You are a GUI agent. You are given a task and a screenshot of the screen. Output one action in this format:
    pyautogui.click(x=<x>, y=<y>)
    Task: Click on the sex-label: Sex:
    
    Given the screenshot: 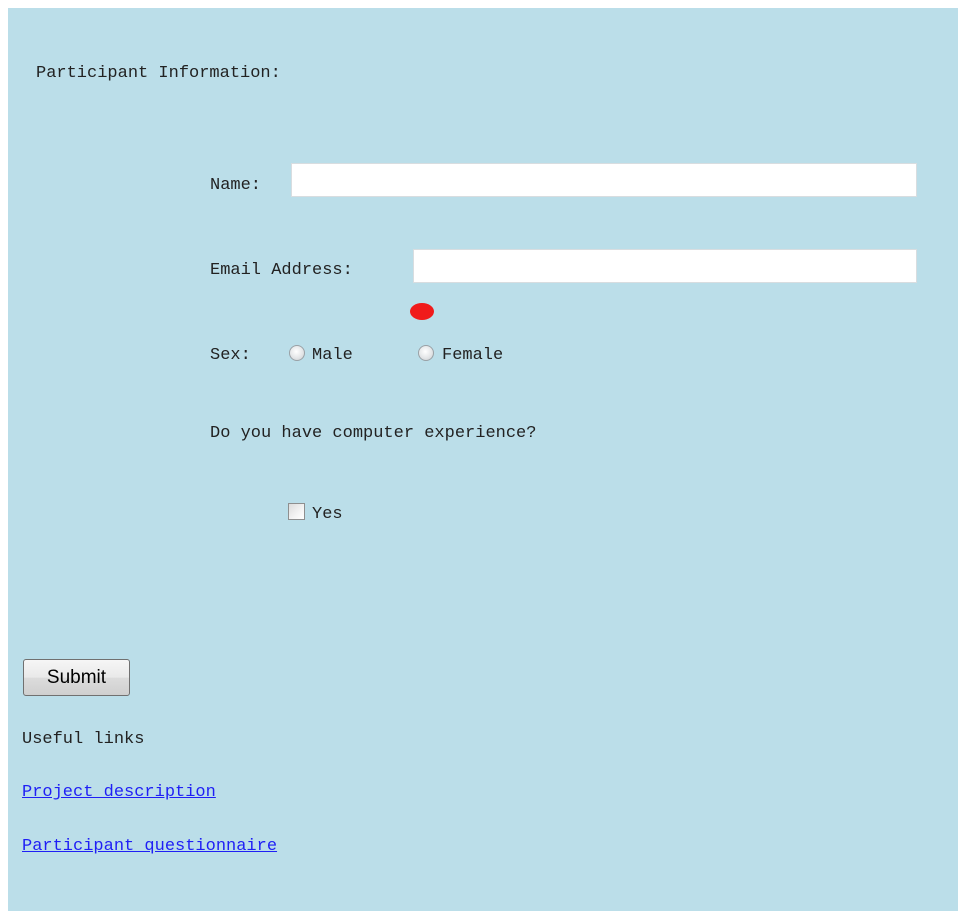 What is the action you would take?
    pyautogui.click(x=230, y=355)
    